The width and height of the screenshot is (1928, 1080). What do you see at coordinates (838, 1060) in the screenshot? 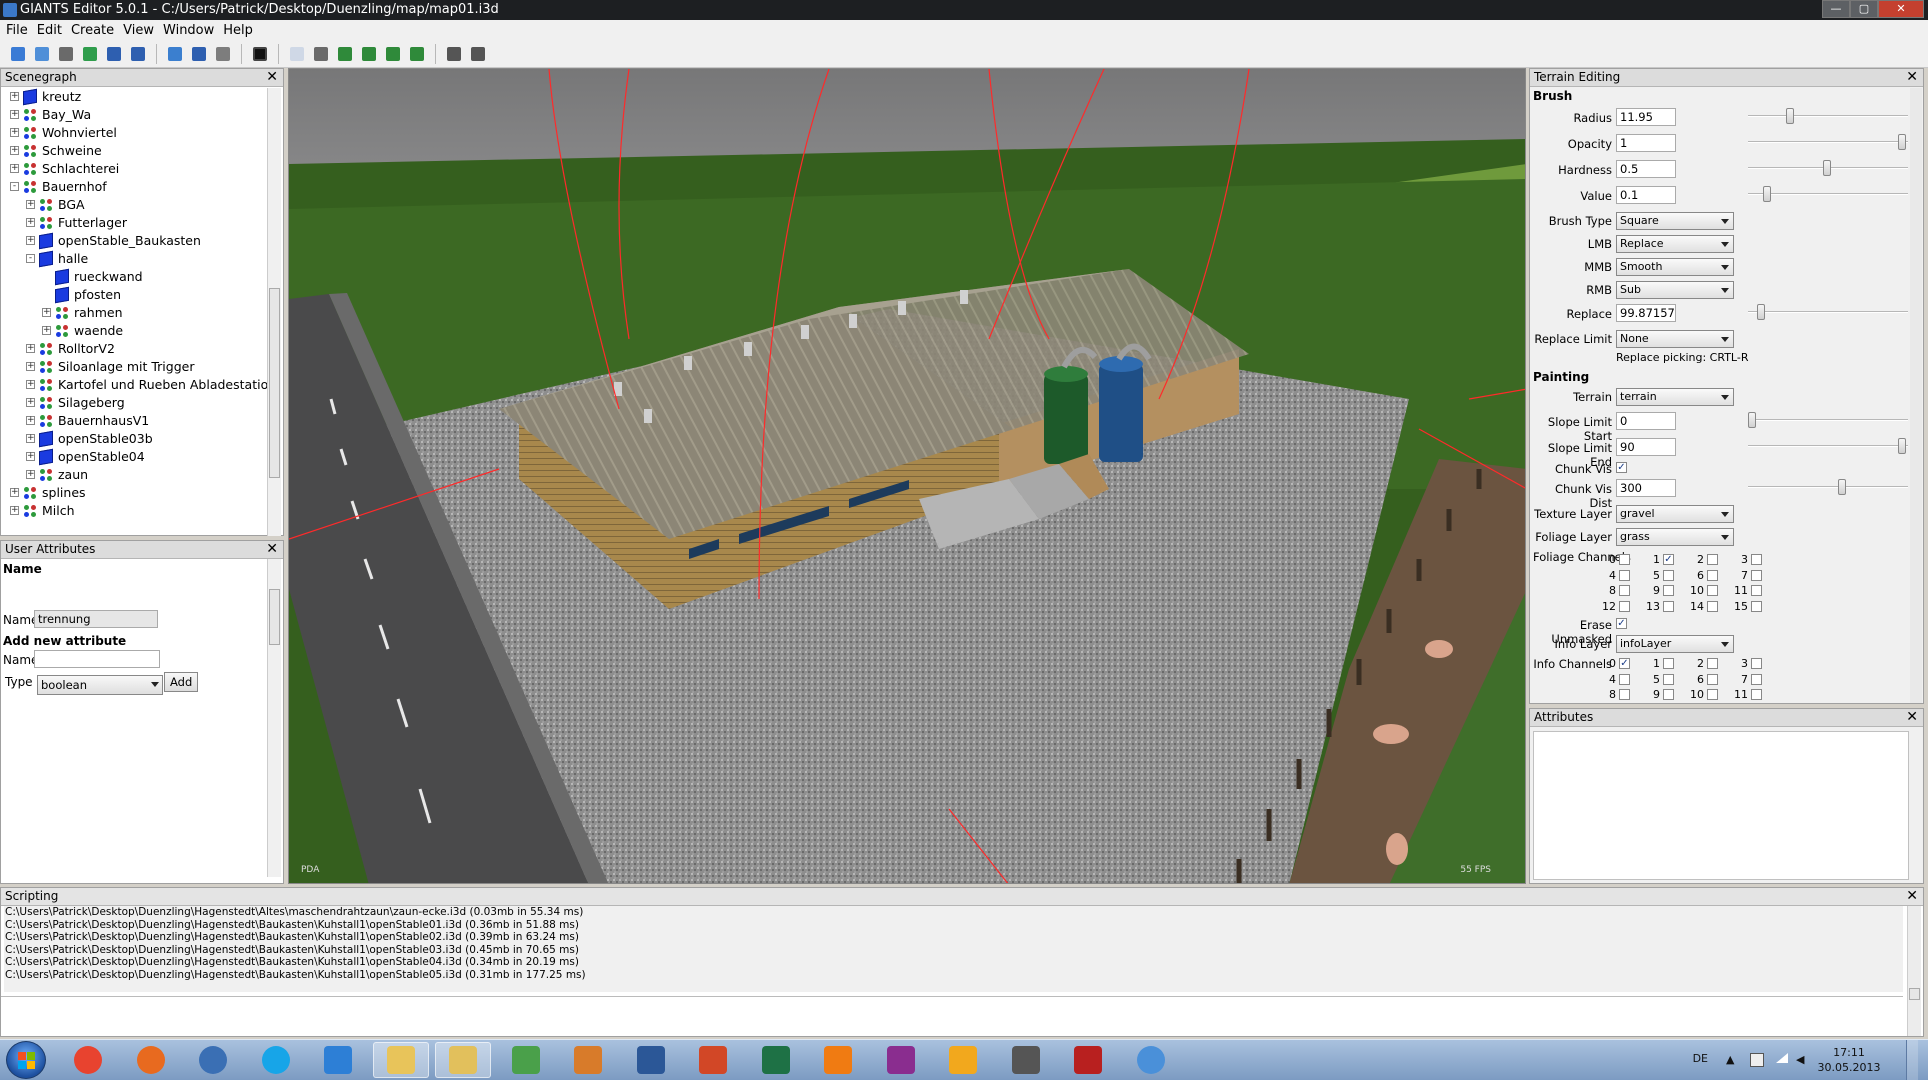
I see `vlc-taskbar-button` at bounding box center [838, 1060].